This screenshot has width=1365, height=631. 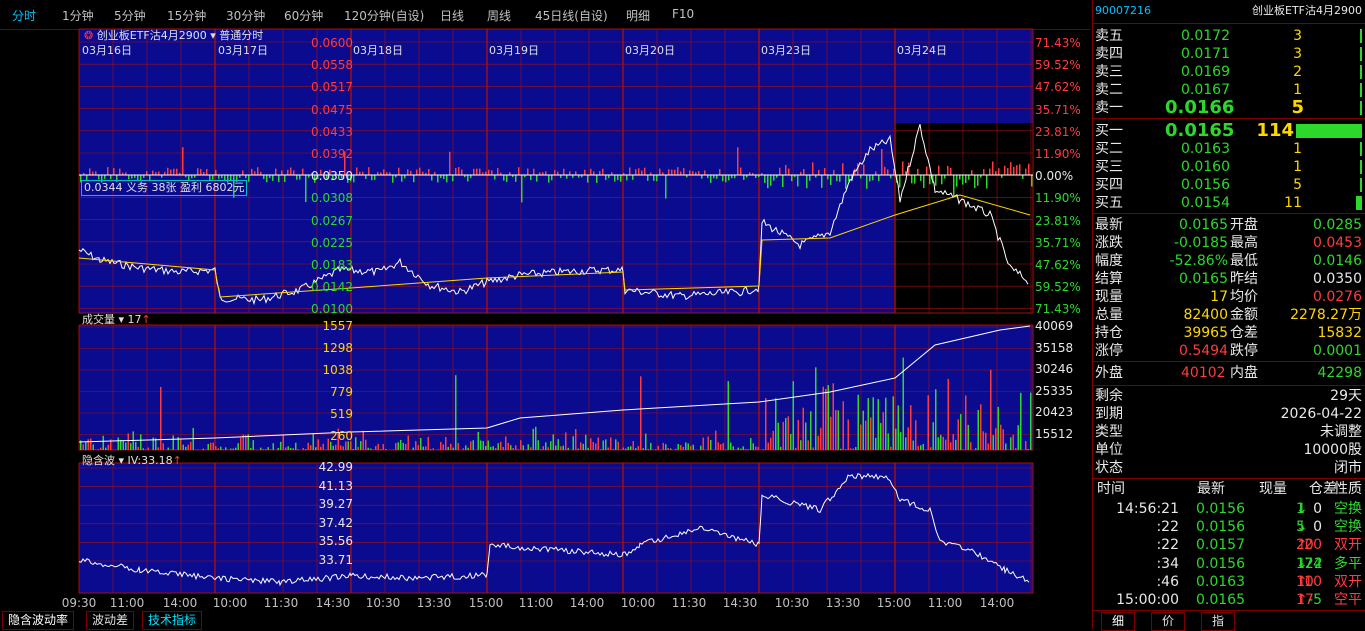 I want to click on ask-row: 卖四 0.0171 3, so click(x=1229, y=54).